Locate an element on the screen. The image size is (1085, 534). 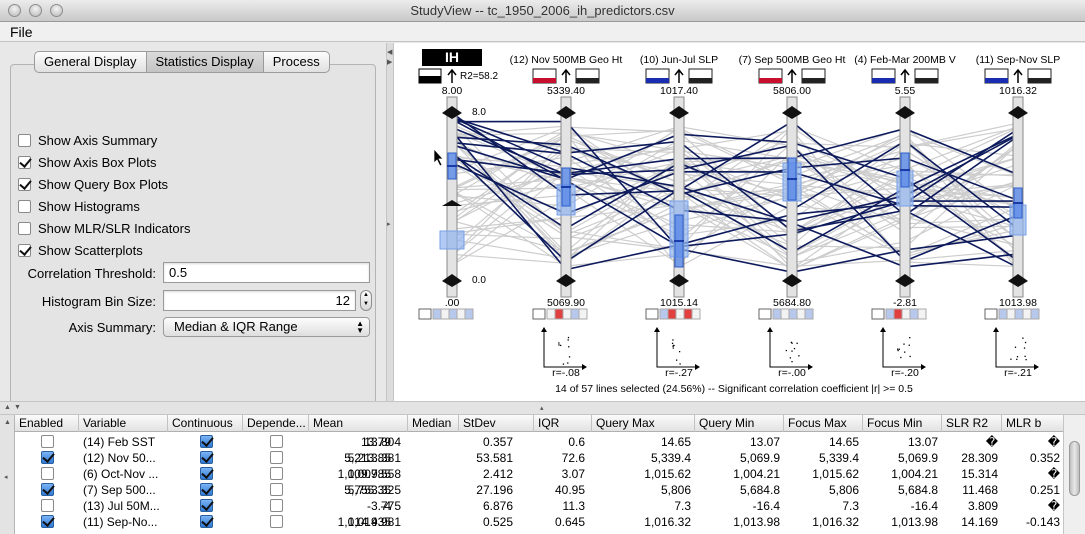
cell-fmax: 14.65 is located at coordinates (843, 442).